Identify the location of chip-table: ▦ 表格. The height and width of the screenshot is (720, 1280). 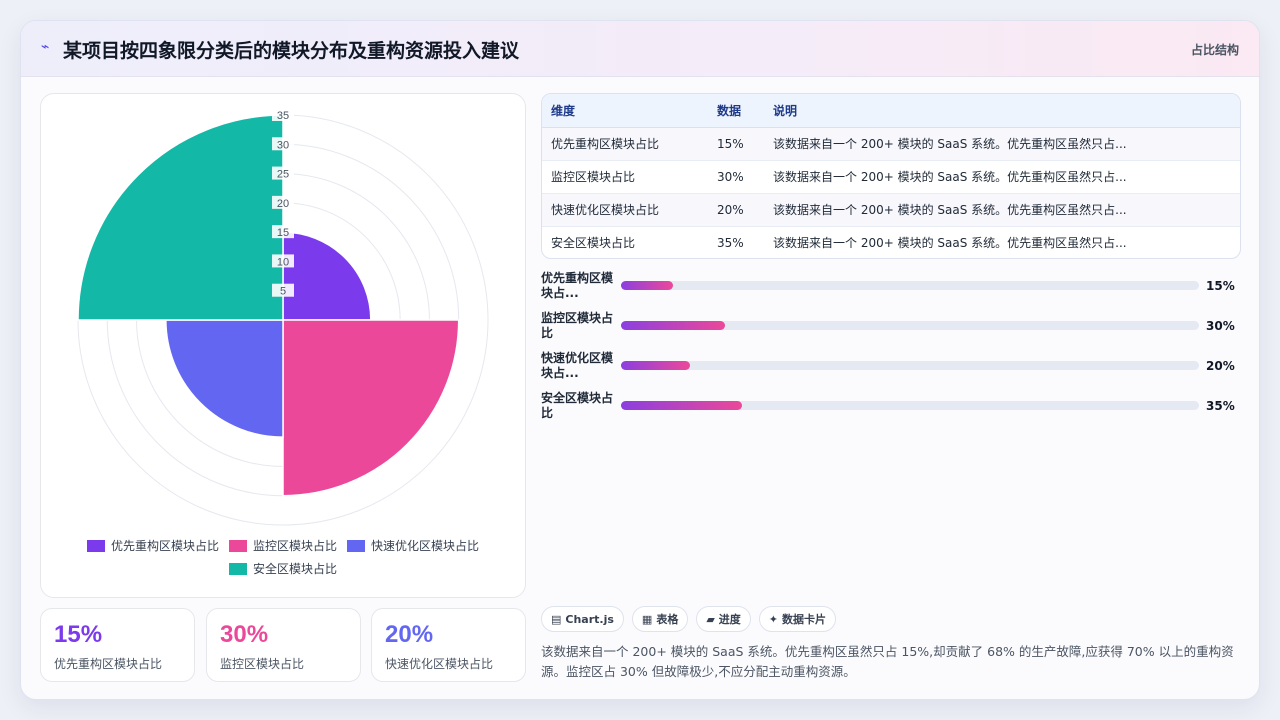
(660, 619).